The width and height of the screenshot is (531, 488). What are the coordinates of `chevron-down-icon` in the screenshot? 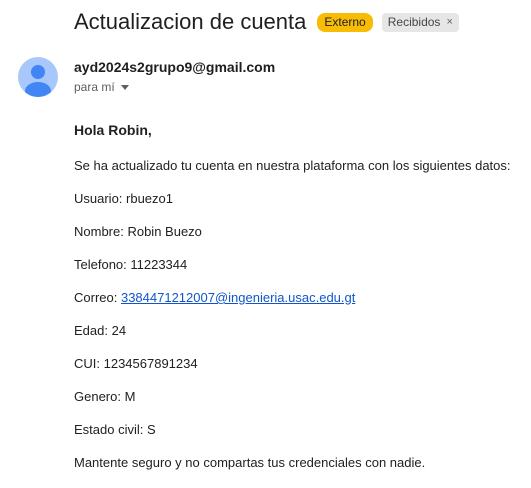 It's located at (124, 87).